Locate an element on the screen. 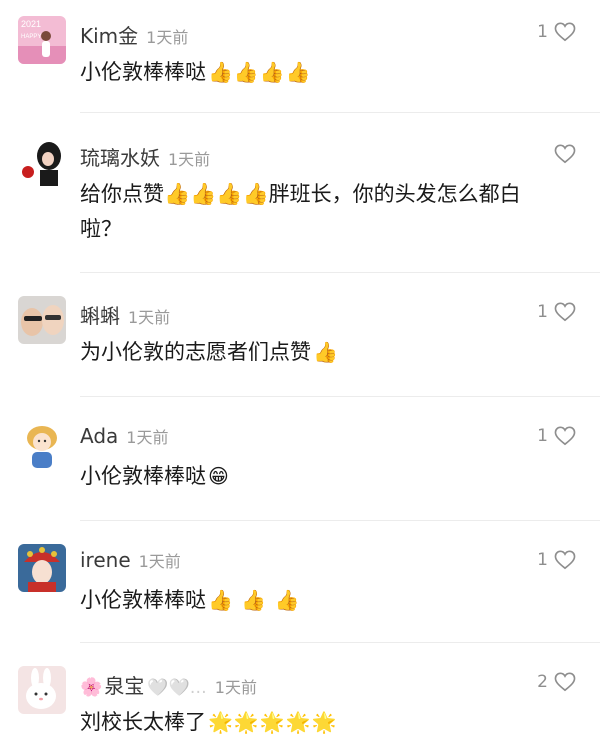  username: 琉璃水妖 is located at coordinates (120, 156).